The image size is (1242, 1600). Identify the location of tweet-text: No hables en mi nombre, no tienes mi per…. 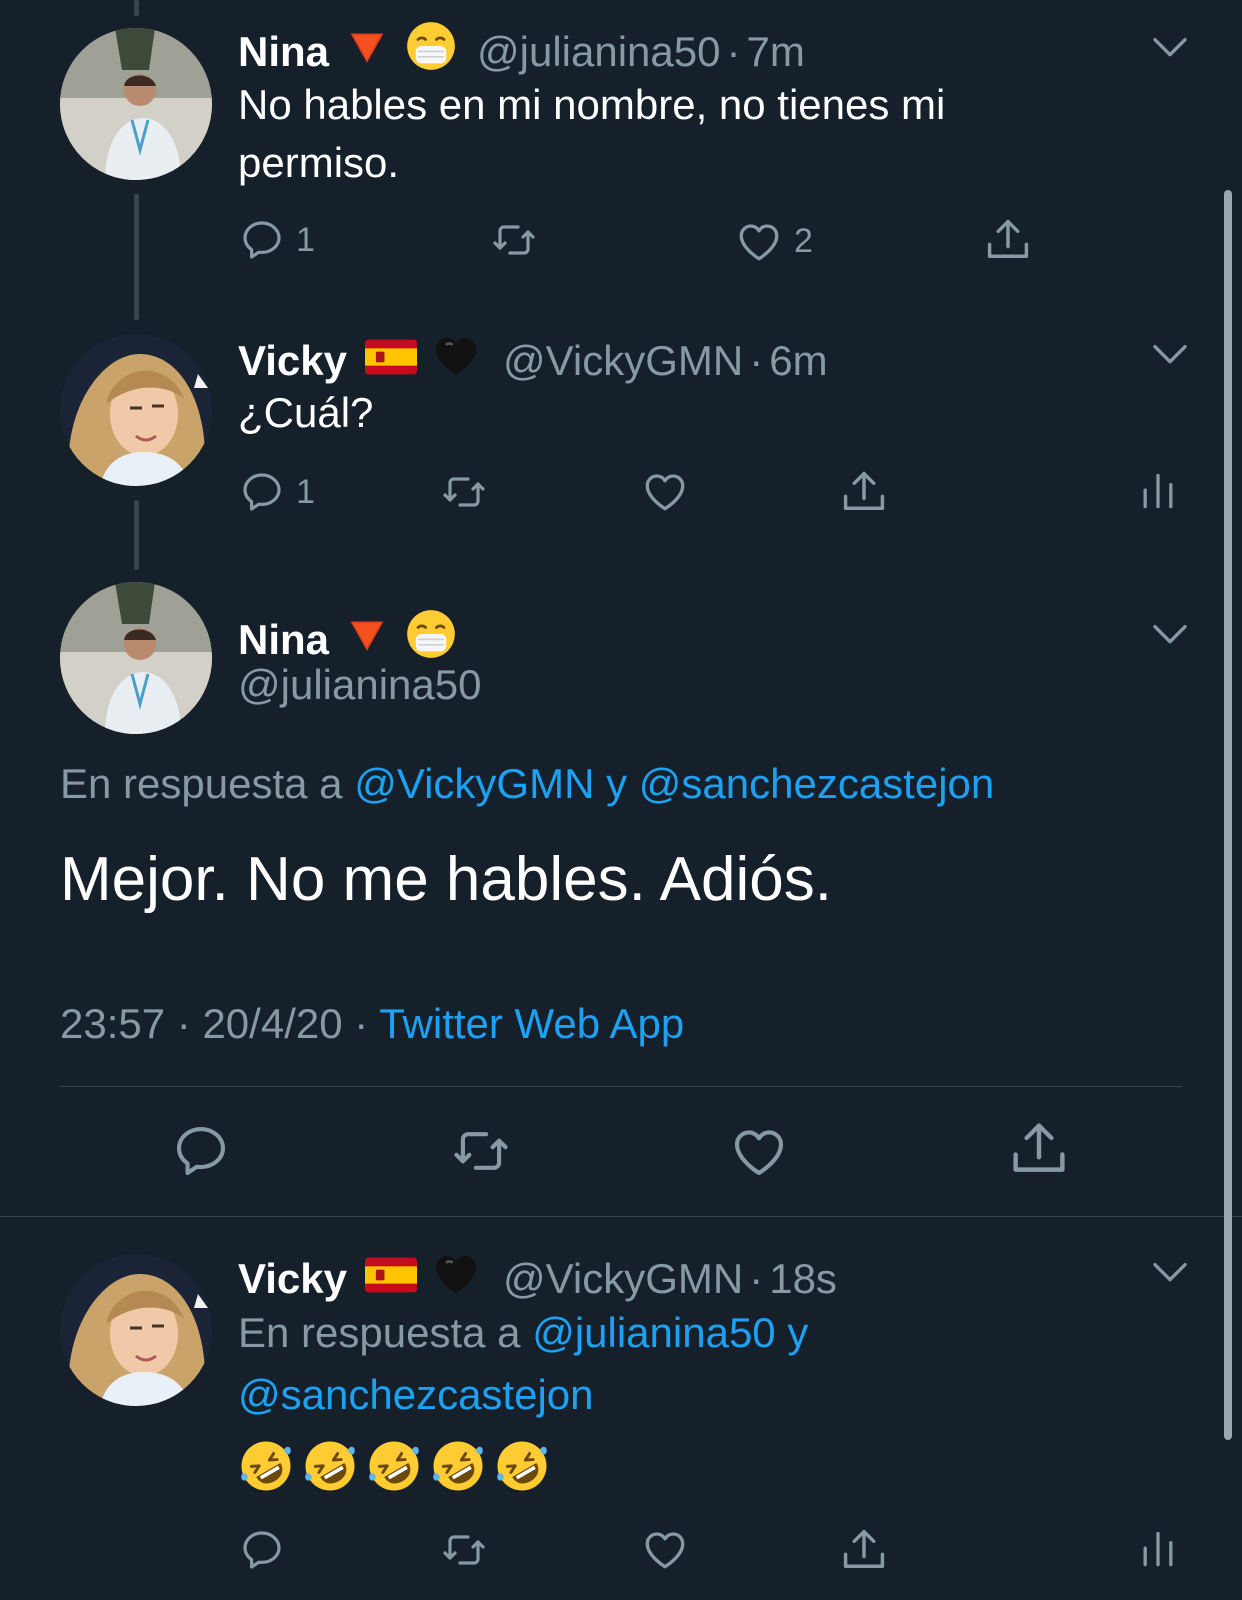
(592, 133).